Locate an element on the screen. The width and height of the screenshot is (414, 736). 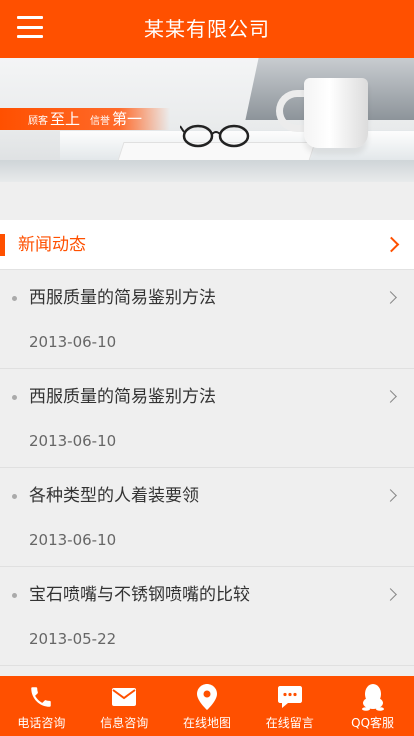
news-section-header: 新闻动态 is located at coordinates (207, 245).